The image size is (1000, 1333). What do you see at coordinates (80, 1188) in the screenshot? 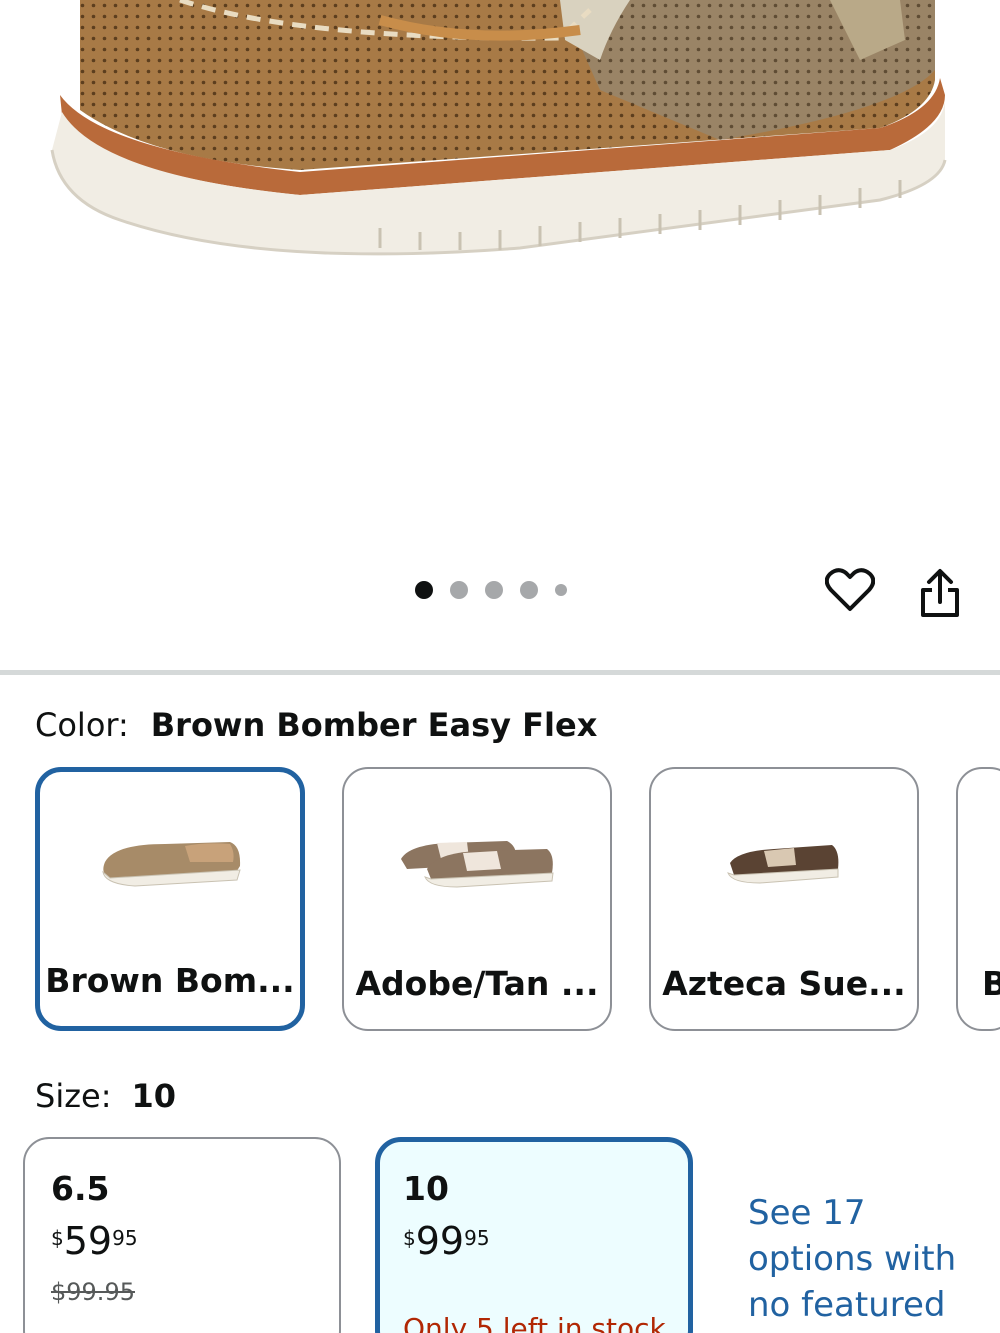
I see `size-value: 6.5` at bounding box center [80, 1188].